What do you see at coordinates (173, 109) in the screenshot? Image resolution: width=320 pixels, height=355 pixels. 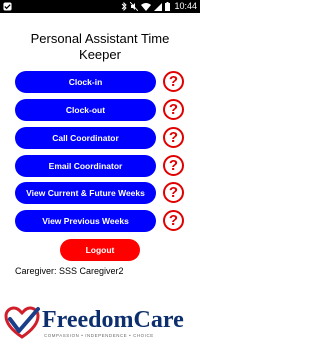 I see `clock-out-help-icon: ?` at bounding box center [173, 109].